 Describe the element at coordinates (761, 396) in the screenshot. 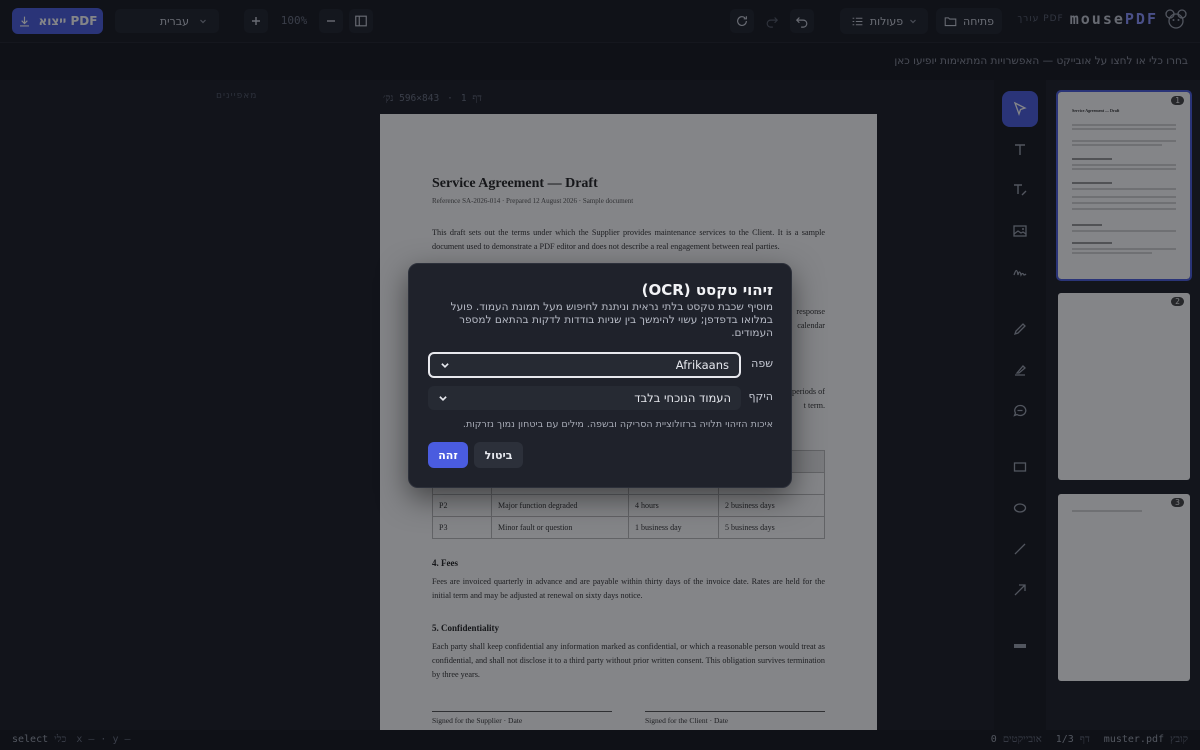

I see `scope-field-label: היקף` at that location.